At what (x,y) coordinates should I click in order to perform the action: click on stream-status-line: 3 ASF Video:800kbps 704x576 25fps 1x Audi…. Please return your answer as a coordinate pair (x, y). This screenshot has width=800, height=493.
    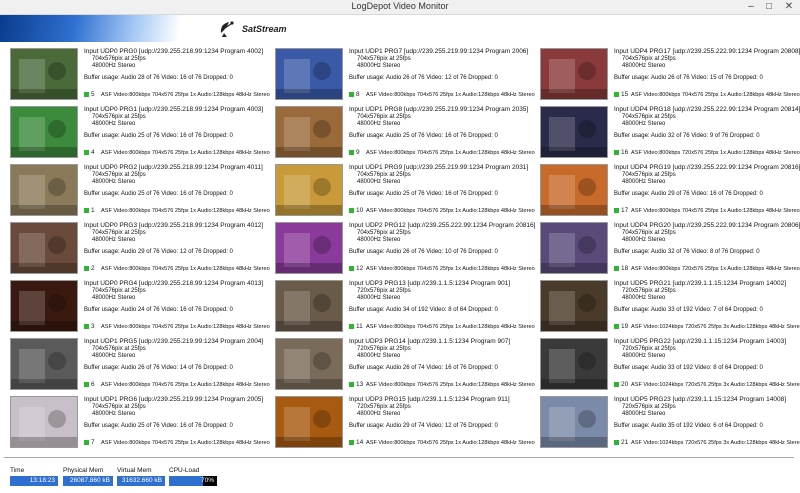
    Looking at the image, I should click on (177, 327).